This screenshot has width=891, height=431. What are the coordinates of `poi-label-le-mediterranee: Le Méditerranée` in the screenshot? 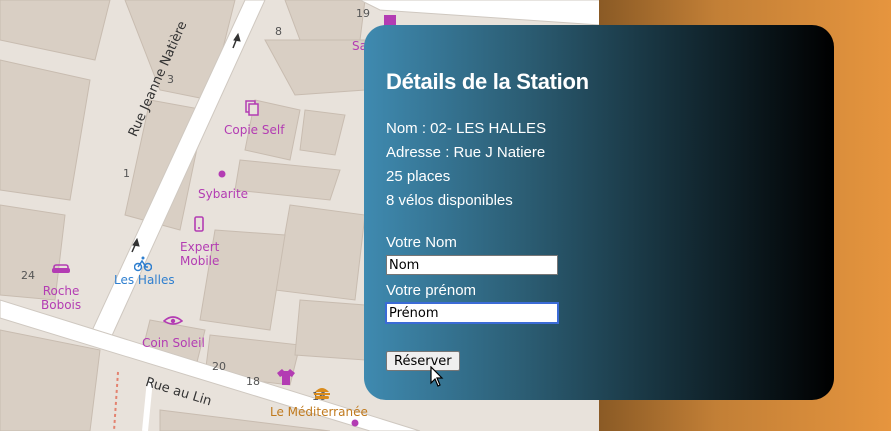 It's located at (319, 412).